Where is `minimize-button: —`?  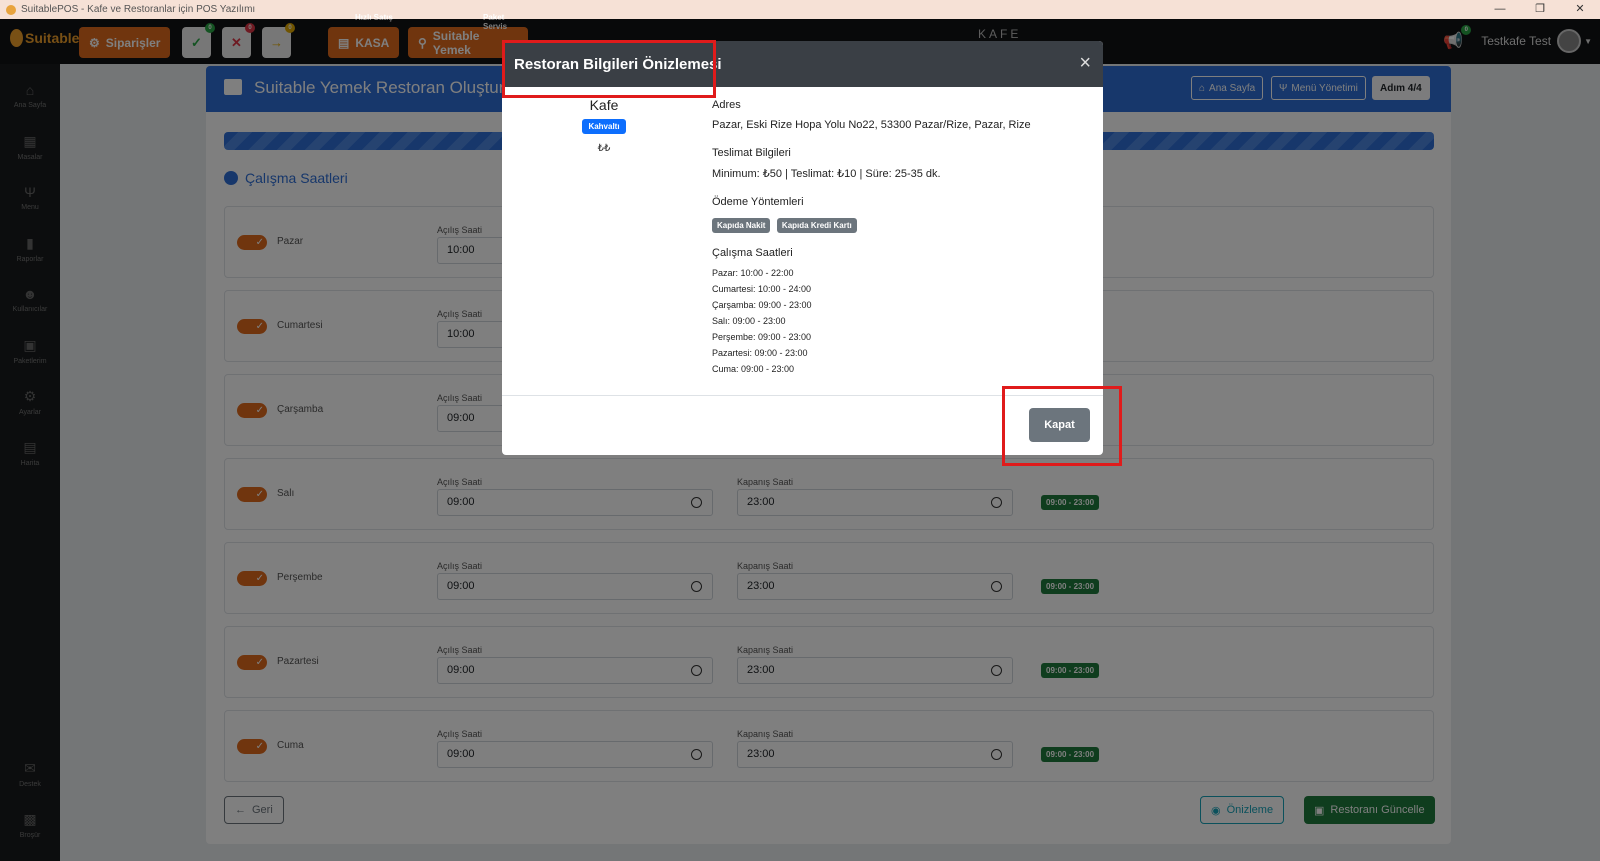 minimize-button: — is located at coordinates (1500, 9).